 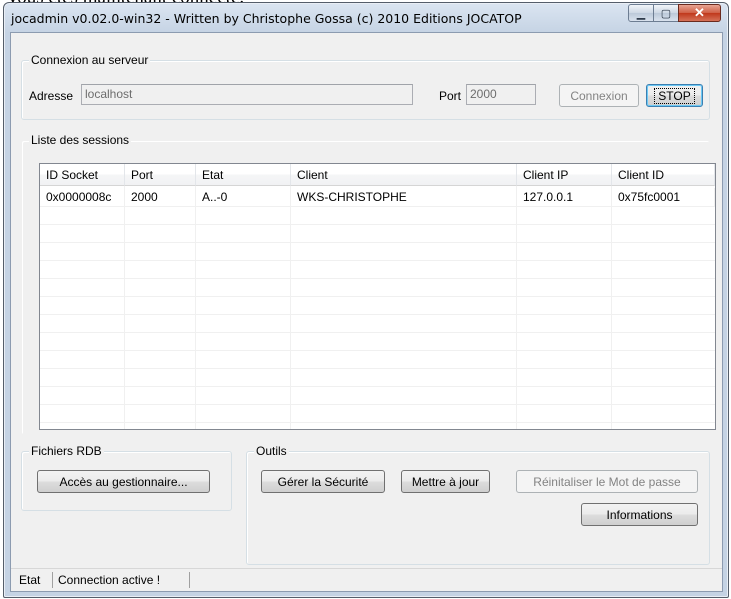 I want to click on maximize-button: ▢, so click(x=666, y=13).